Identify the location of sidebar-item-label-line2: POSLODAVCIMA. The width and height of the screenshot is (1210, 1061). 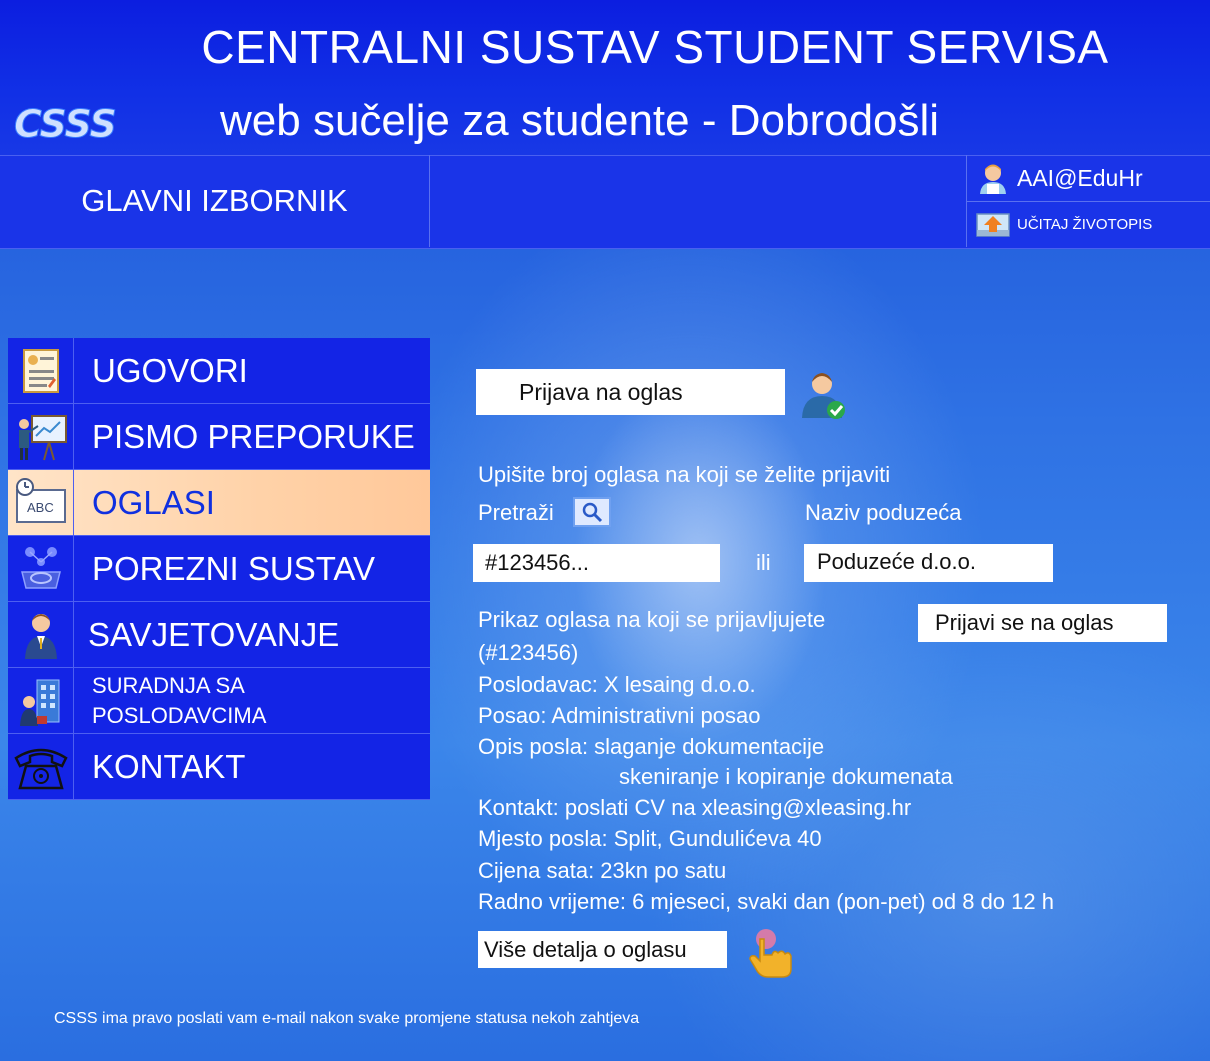
(179, 715).